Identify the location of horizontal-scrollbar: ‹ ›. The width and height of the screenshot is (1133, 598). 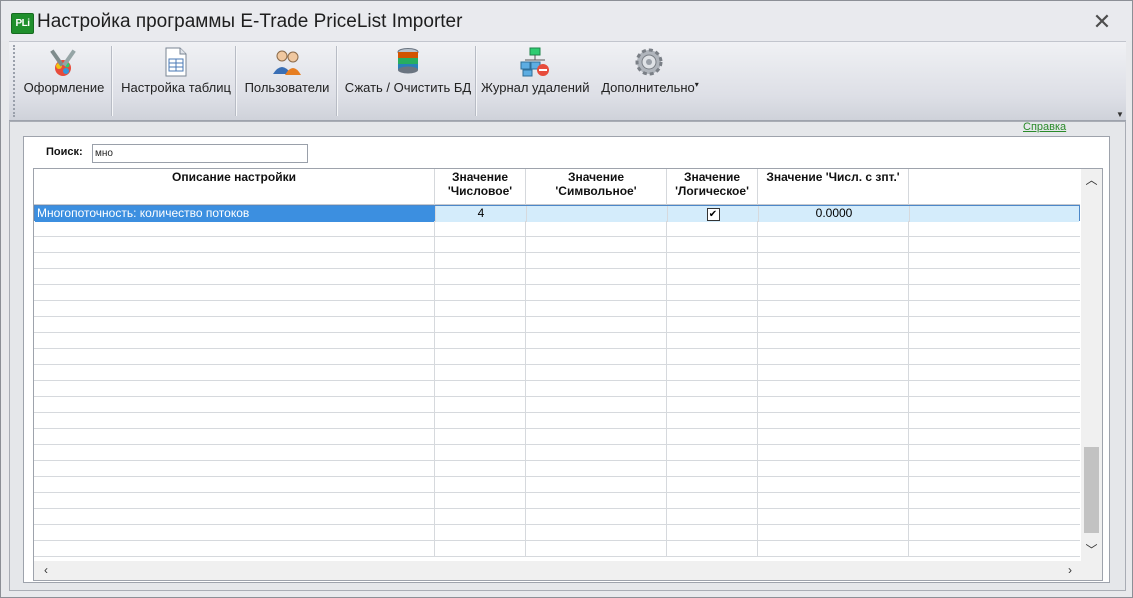
(568, 570).